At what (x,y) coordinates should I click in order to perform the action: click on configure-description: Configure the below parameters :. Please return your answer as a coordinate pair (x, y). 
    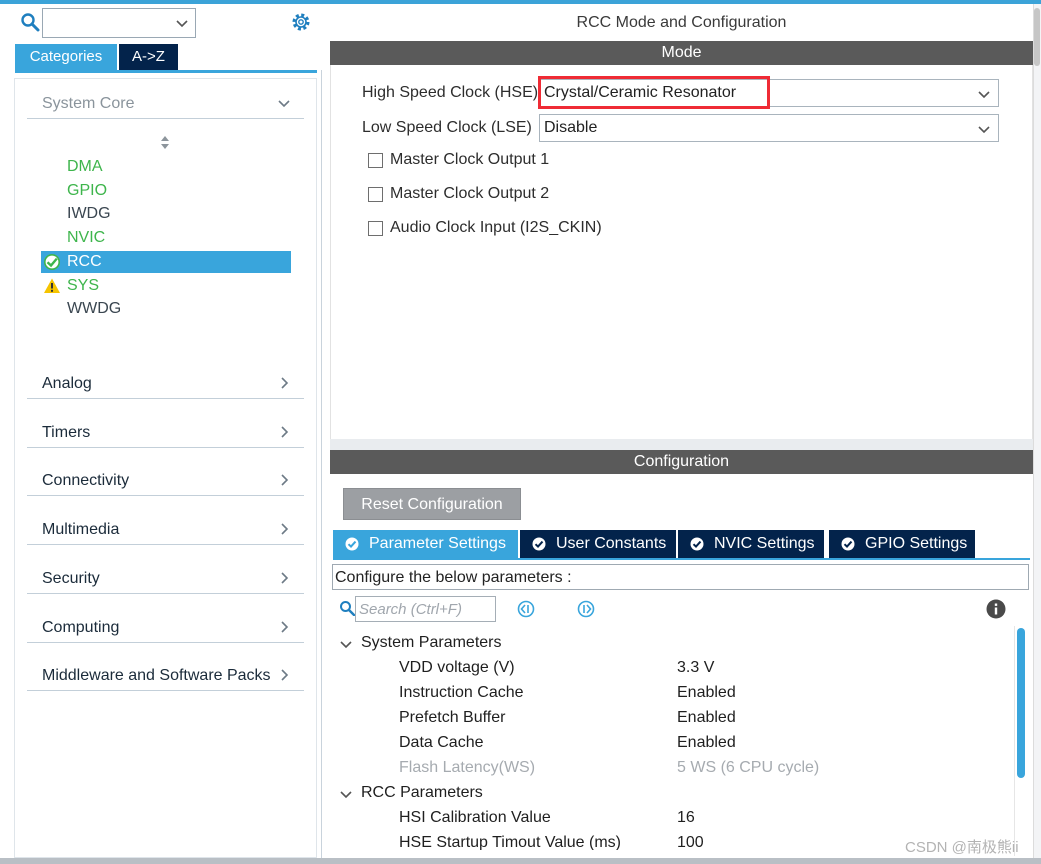
    Looking at the image, I should click on (680, 577).